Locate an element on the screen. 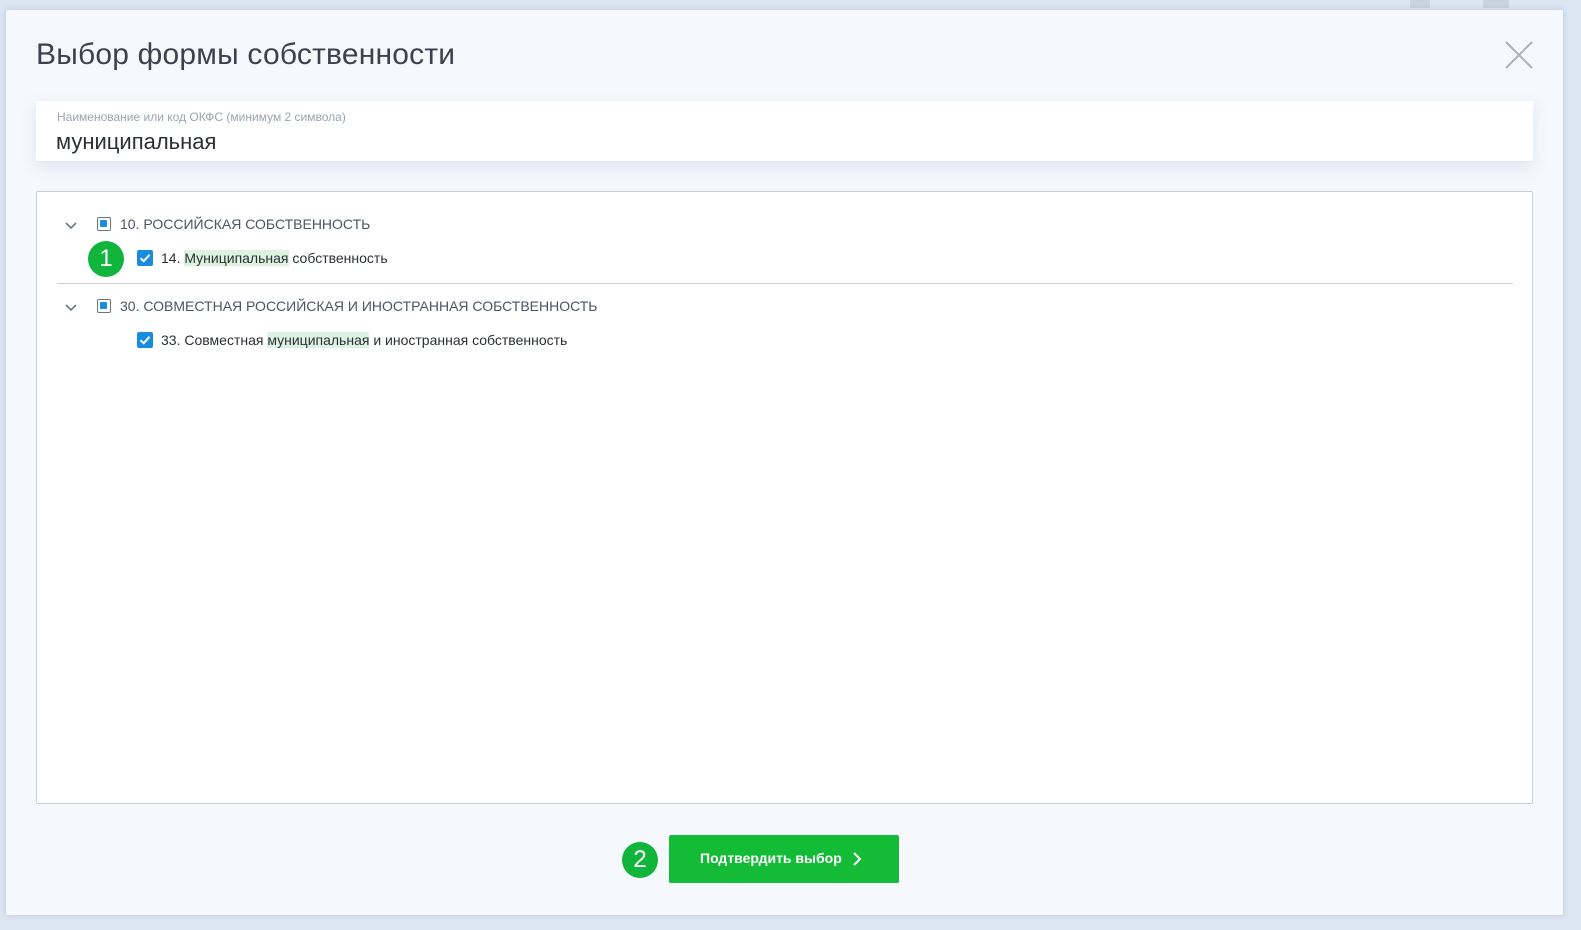  group-divider is located at coordinates (785, 283).